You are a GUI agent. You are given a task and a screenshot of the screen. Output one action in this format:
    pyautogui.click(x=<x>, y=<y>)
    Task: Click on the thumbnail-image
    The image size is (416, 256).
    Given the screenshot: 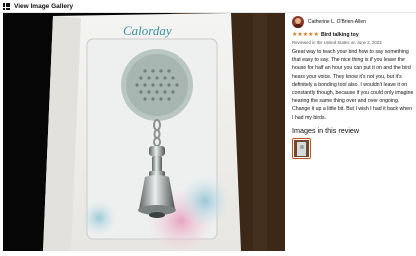 What is the action you would take?
    pyautogui.click(x=301, y=148)
    